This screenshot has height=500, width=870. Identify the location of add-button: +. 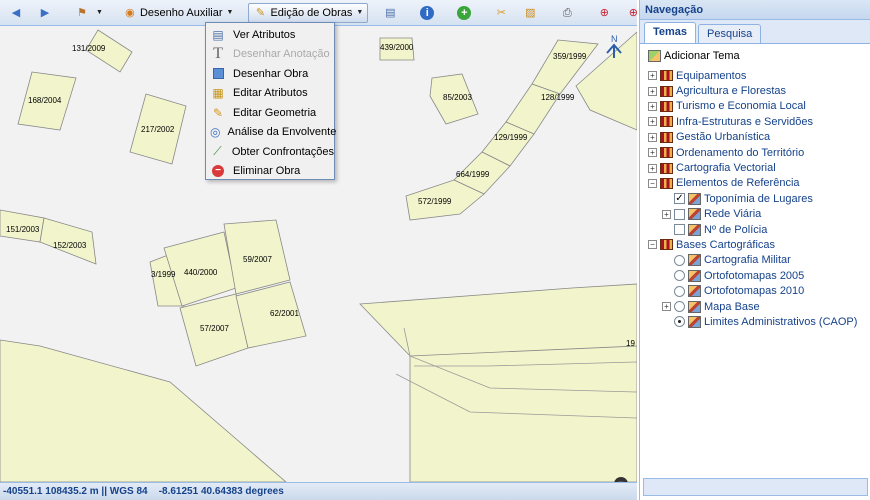
(465, 13).